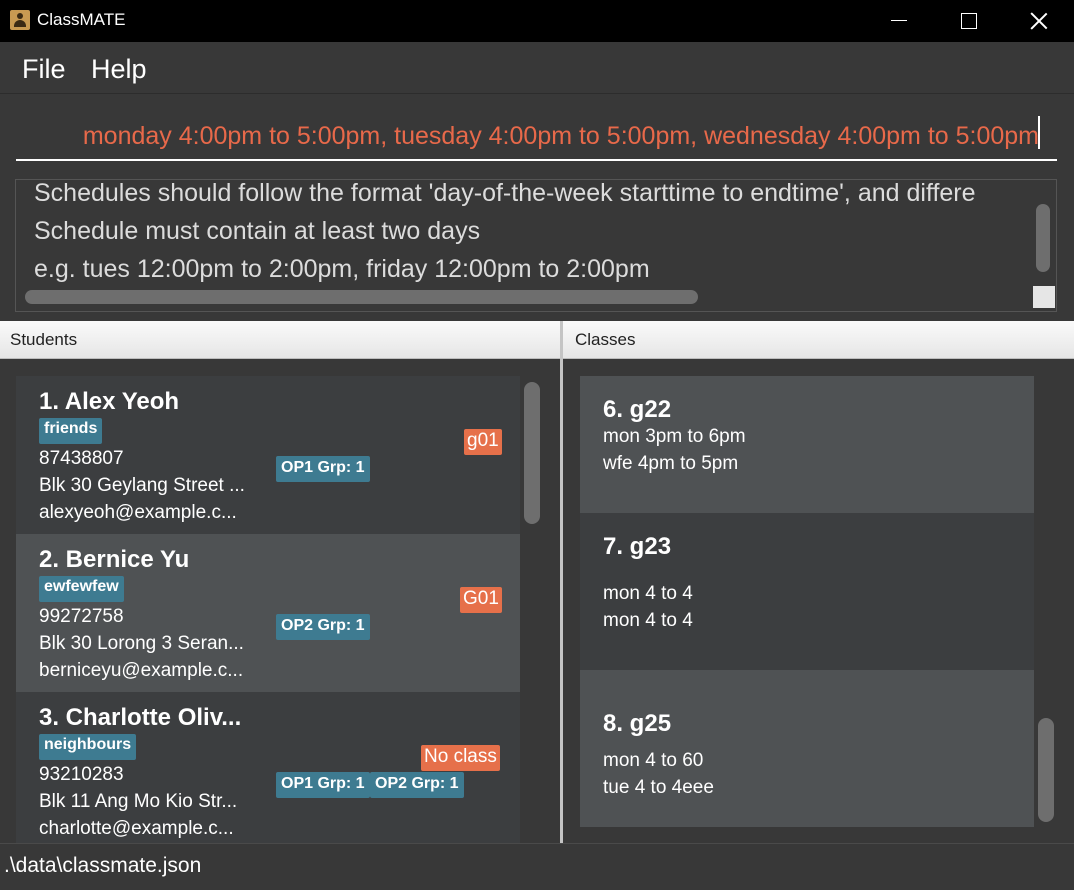 This screenshot has height=890, width=1074. I want to click on class-badge: g01, so click(483, 442).